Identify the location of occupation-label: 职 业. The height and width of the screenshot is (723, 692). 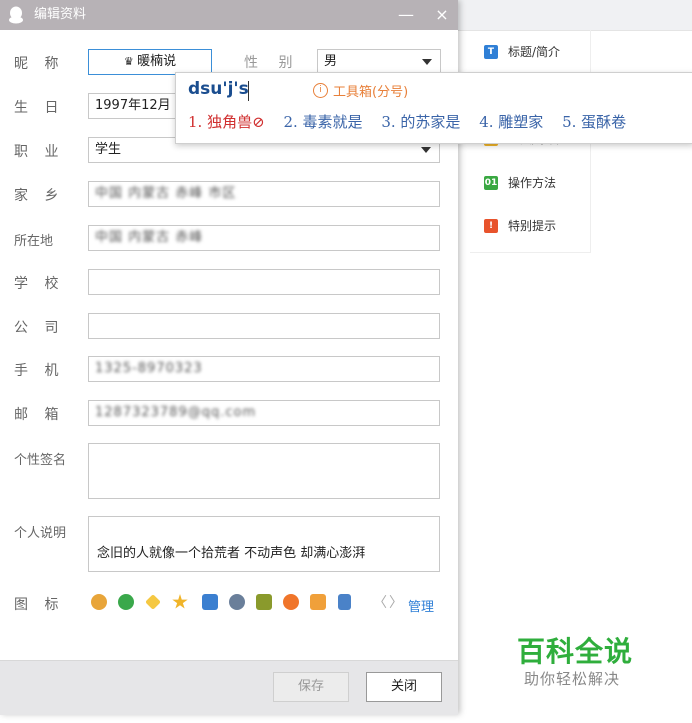
(39, 152).